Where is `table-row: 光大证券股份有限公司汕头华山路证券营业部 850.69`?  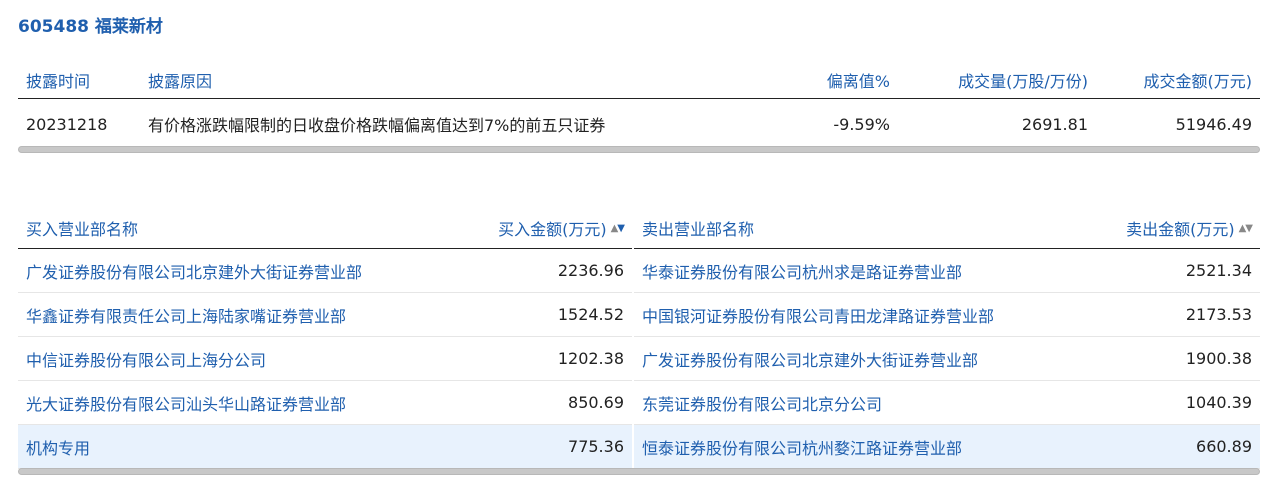
table-row: 光大证券股份有限公司汕头华山路证券营业部 850.69 is located at coordinates (325, 403).